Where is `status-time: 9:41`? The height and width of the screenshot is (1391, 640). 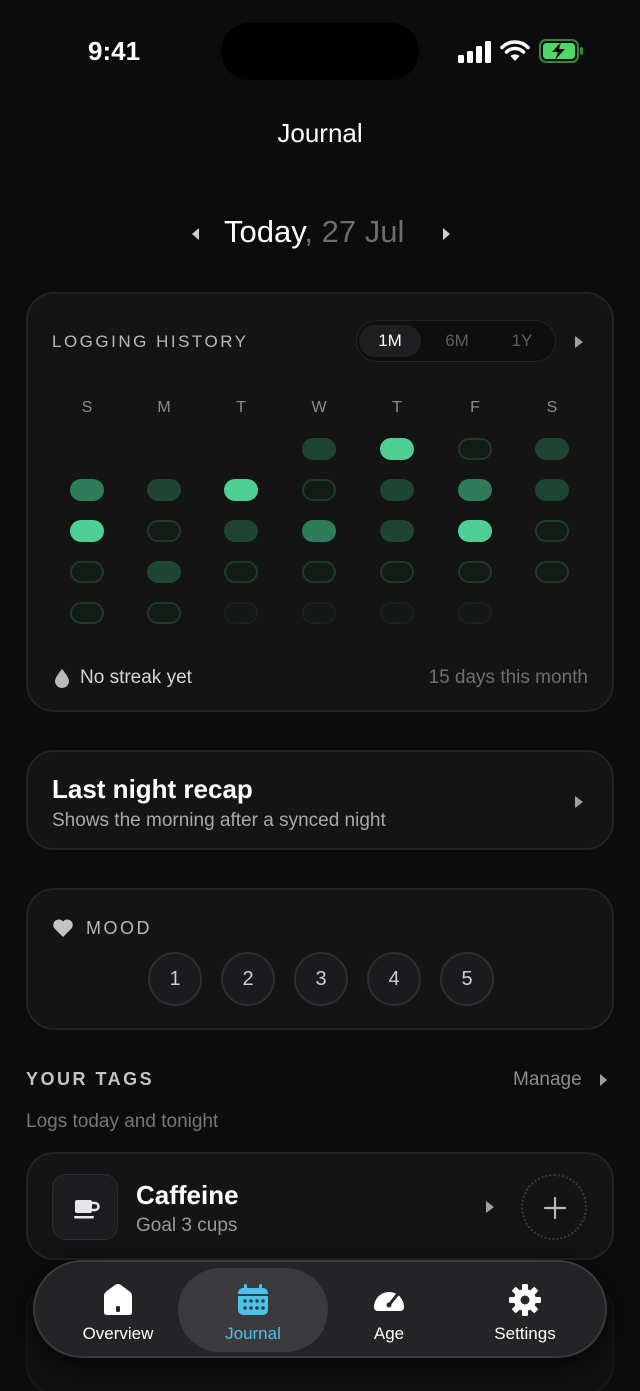 status-time: 9:41 is located at coordinates (114, 51).